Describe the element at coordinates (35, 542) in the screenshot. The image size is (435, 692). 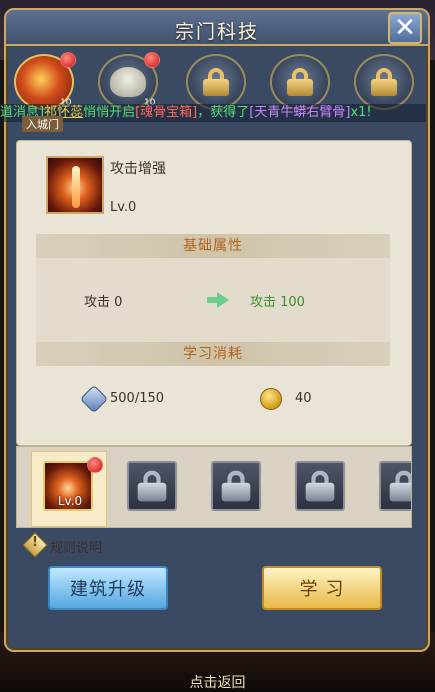
I see `exclamation-icon: !` at that location.